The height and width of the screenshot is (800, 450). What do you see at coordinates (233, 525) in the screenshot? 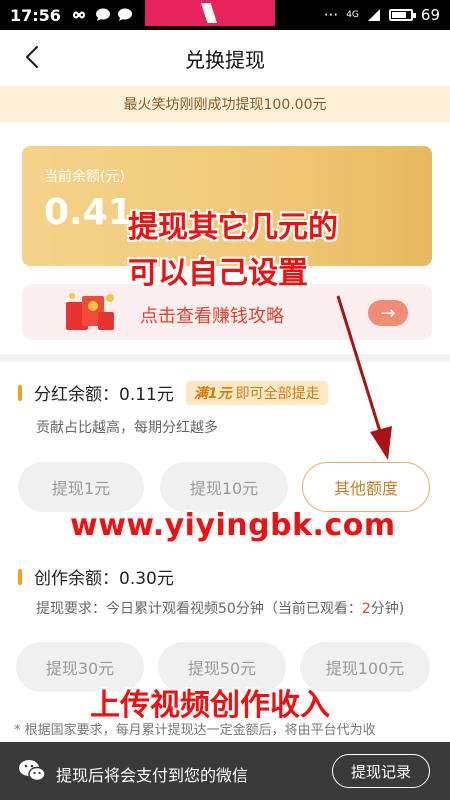
I see `annotation-url: www.yiyingbk.com` at bounding box center [233, 525].